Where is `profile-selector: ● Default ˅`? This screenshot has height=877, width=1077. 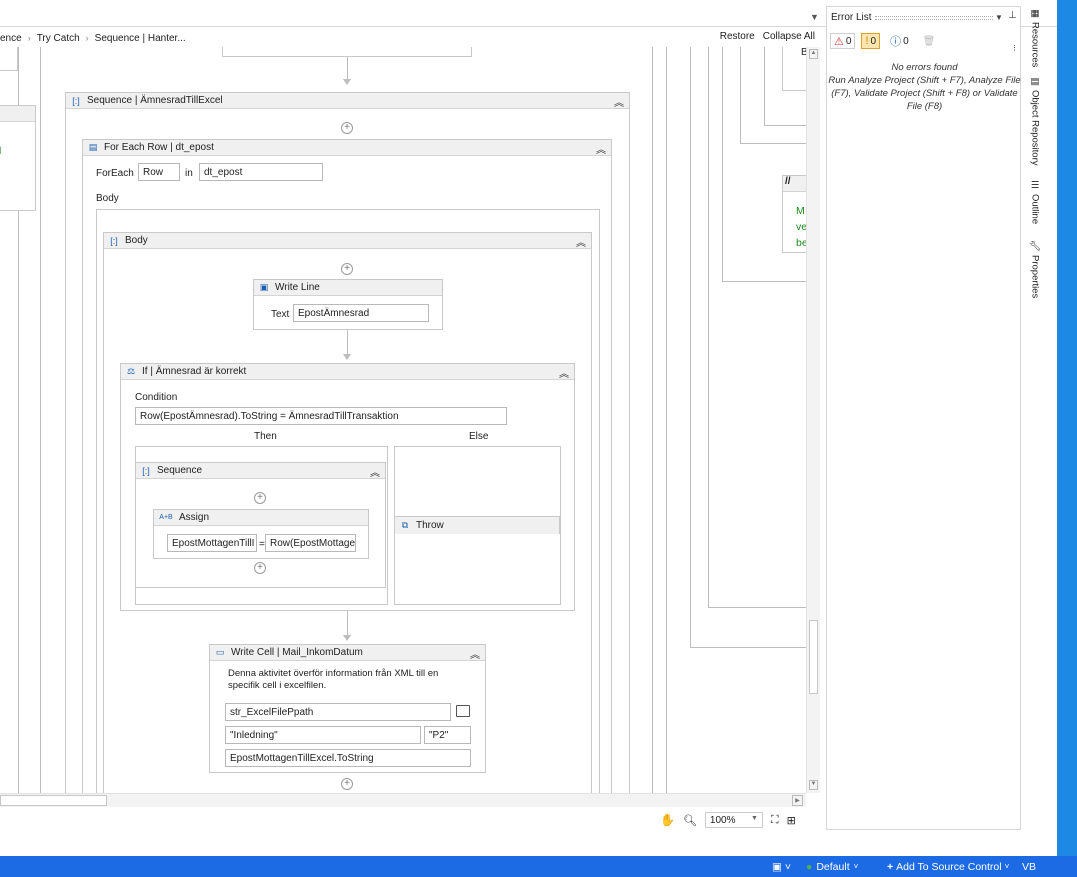 profile-selector: ● Default ˅ is located at coordinates (832, 867).